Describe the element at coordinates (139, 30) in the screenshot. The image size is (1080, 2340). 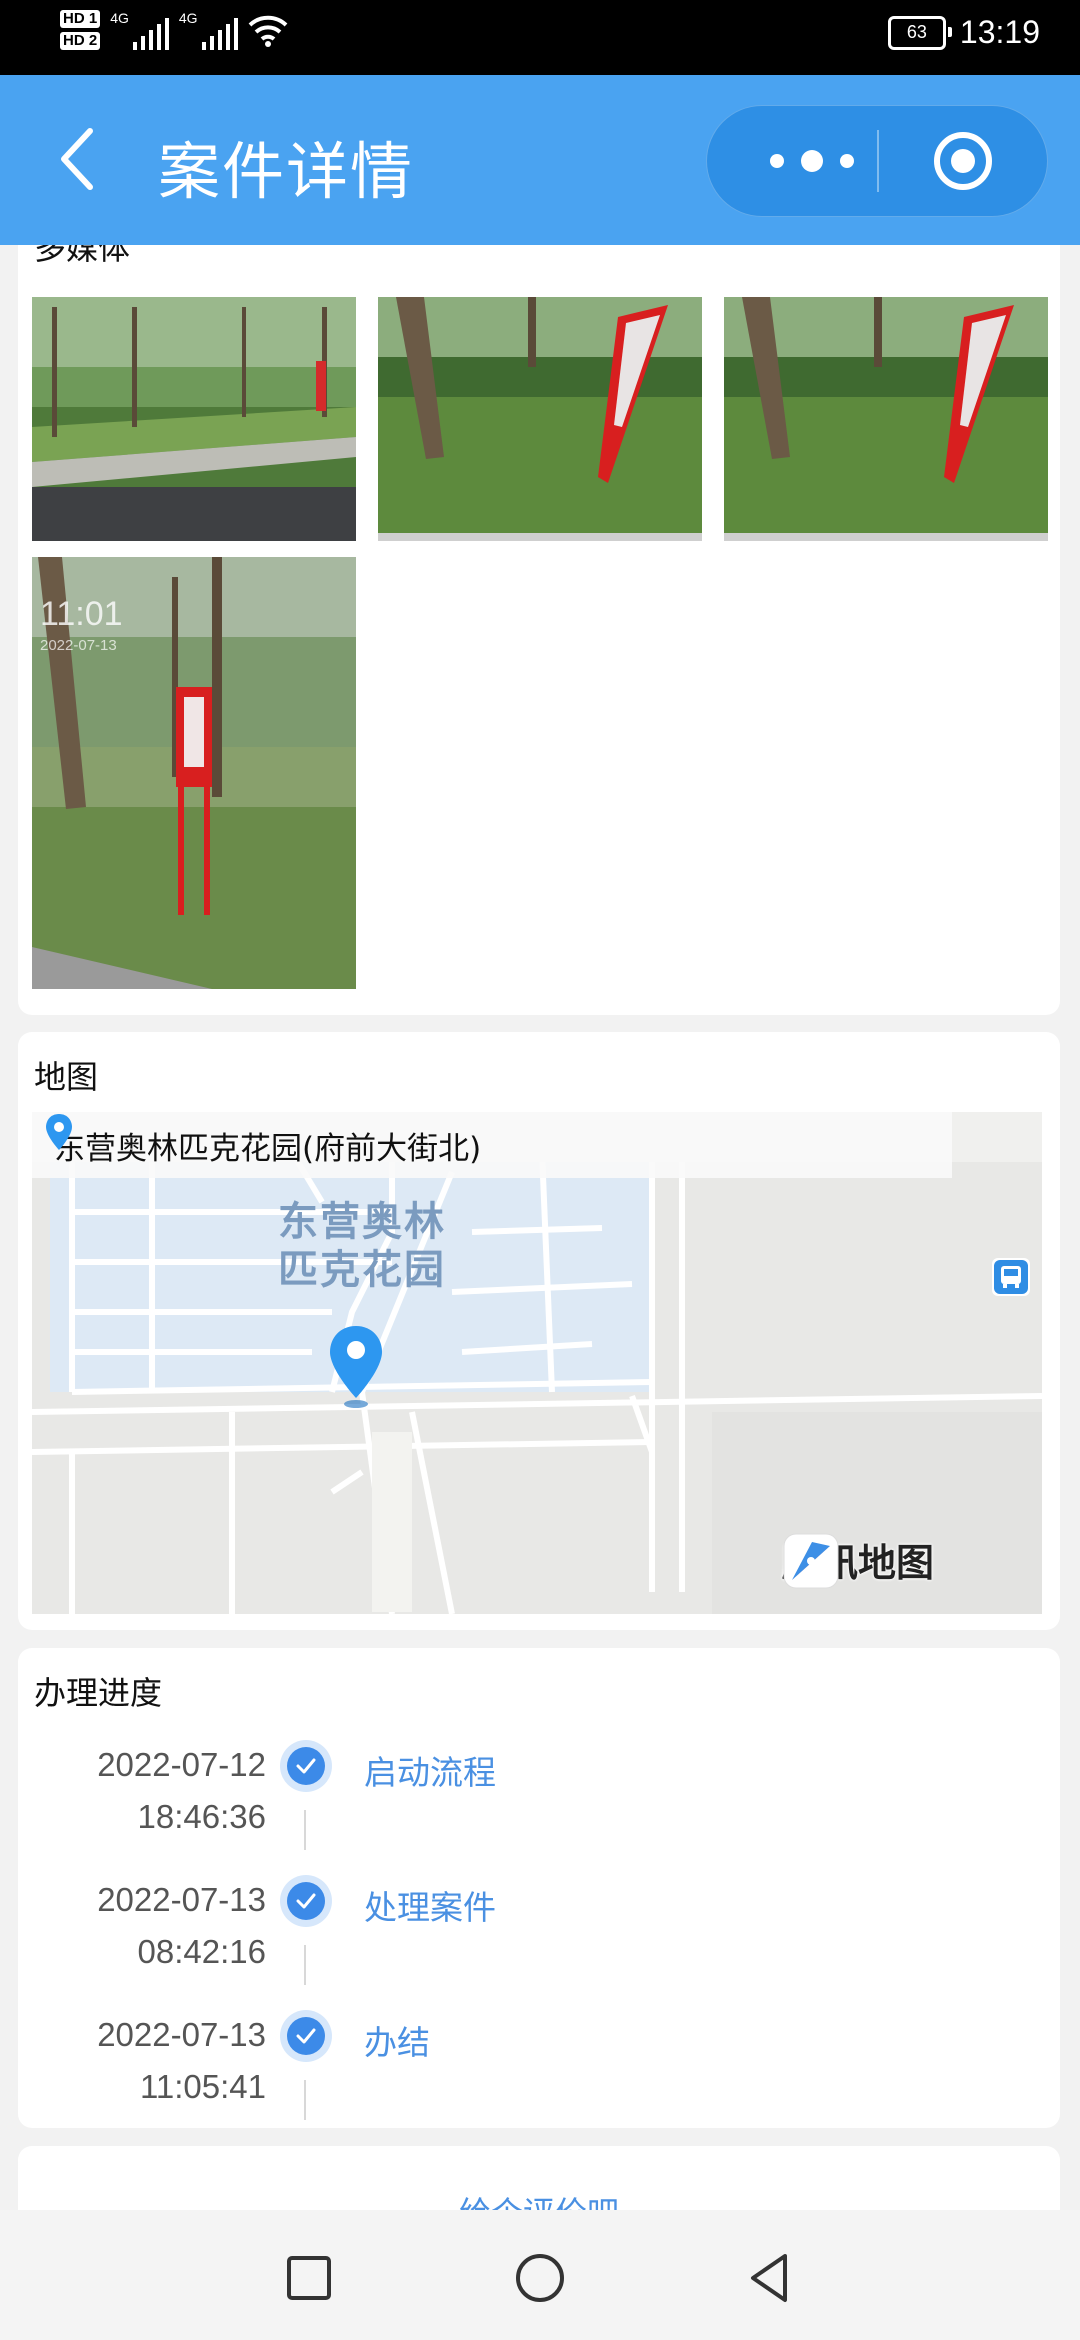
I see `signal1-icon: 4G` at that location.